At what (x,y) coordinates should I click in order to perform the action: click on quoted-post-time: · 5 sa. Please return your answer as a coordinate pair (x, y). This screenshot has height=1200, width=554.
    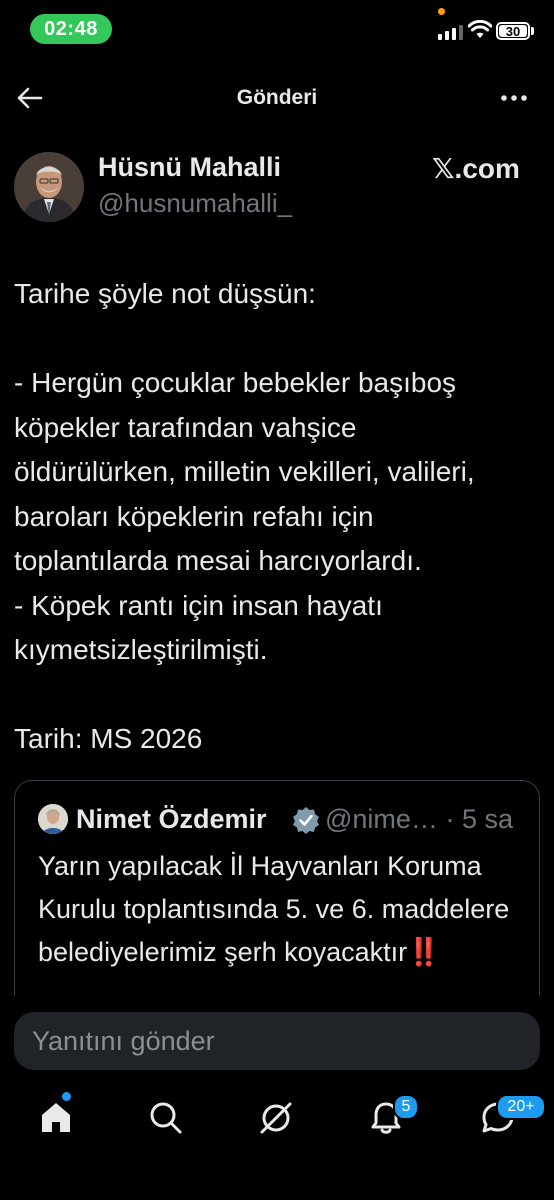
    Looking at the image, I should click on (479, 819).